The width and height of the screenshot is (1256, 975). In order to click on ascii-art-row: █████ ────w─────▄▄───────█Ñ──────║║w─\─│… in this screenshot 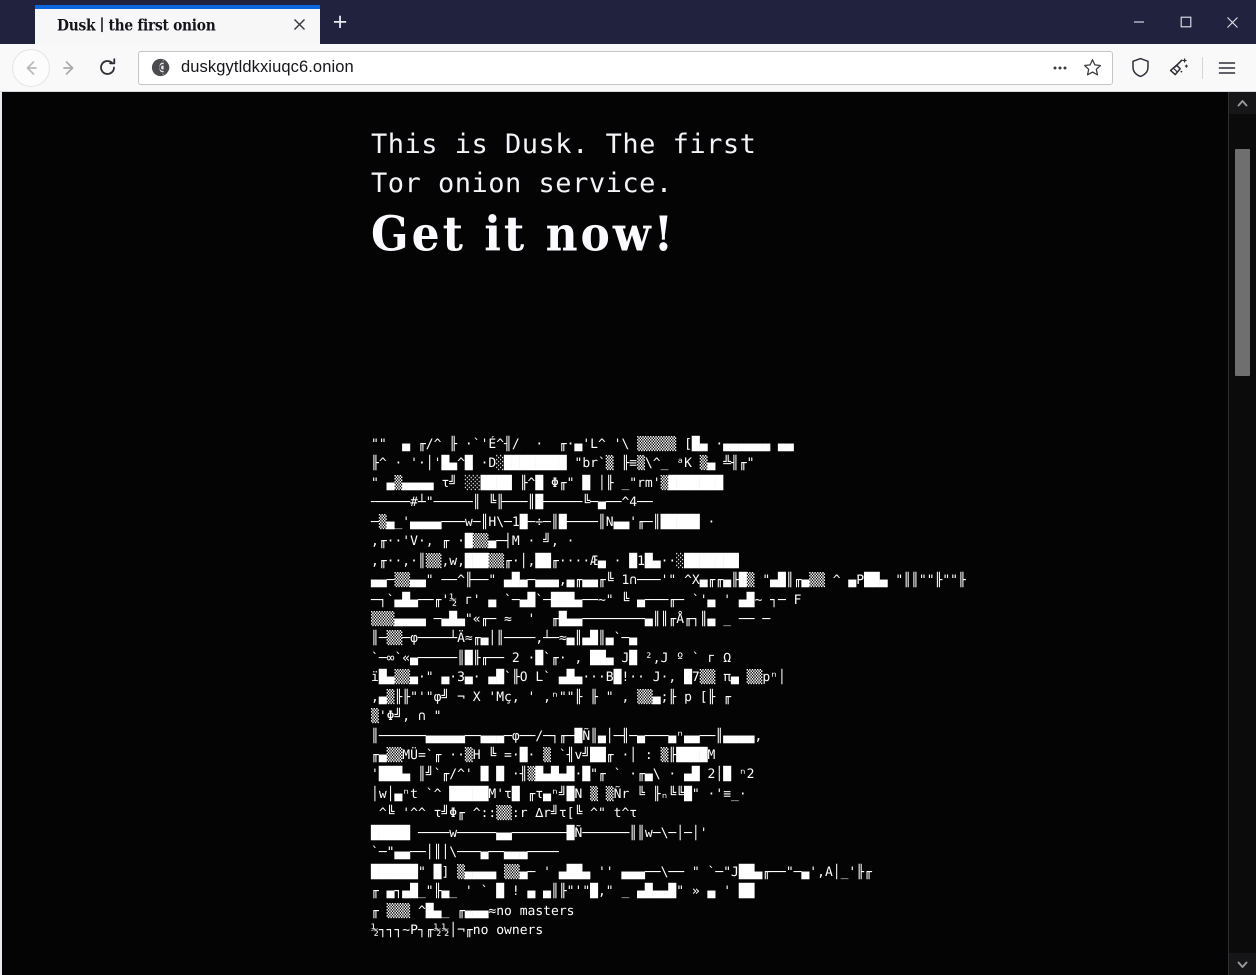, I will do `click(539, 833)`.